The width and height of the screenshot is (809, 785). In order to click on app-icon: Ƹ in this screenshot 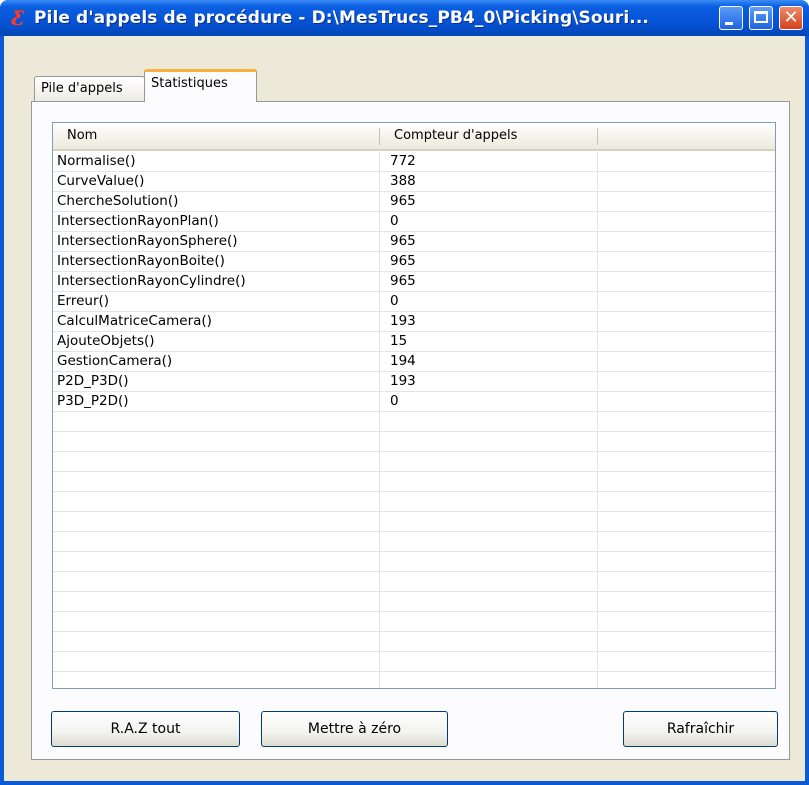, I will do `click(18, 18)`.